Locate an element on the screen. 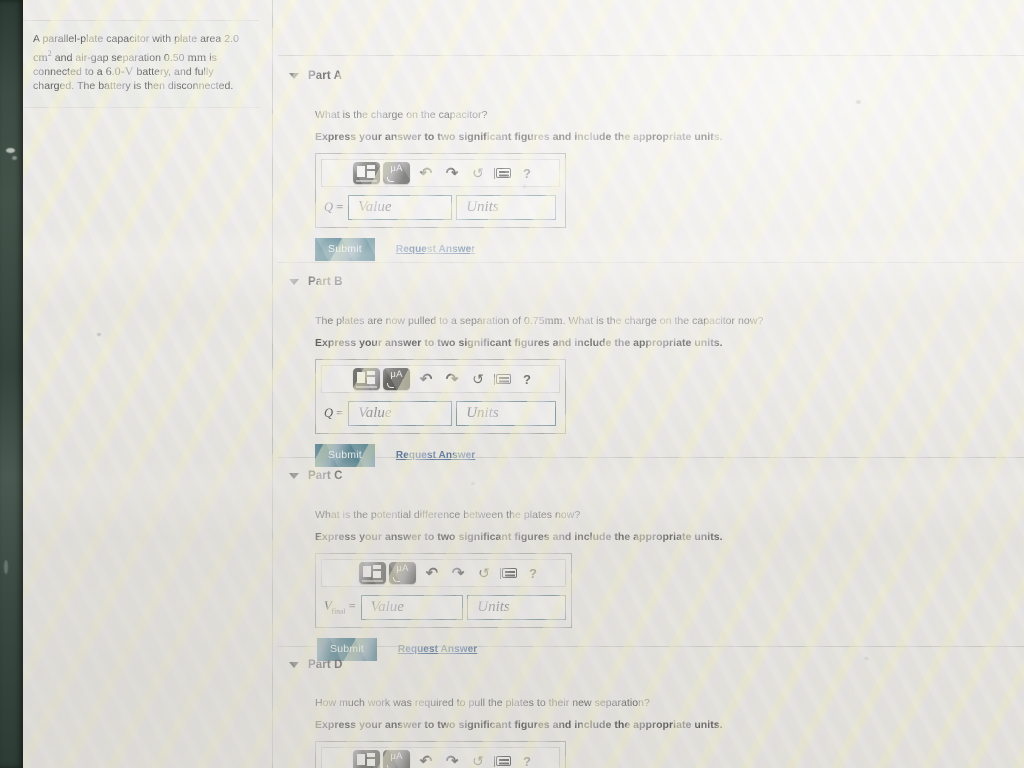  problem-area-unit: cm2 is located at coordinates (42, 56).